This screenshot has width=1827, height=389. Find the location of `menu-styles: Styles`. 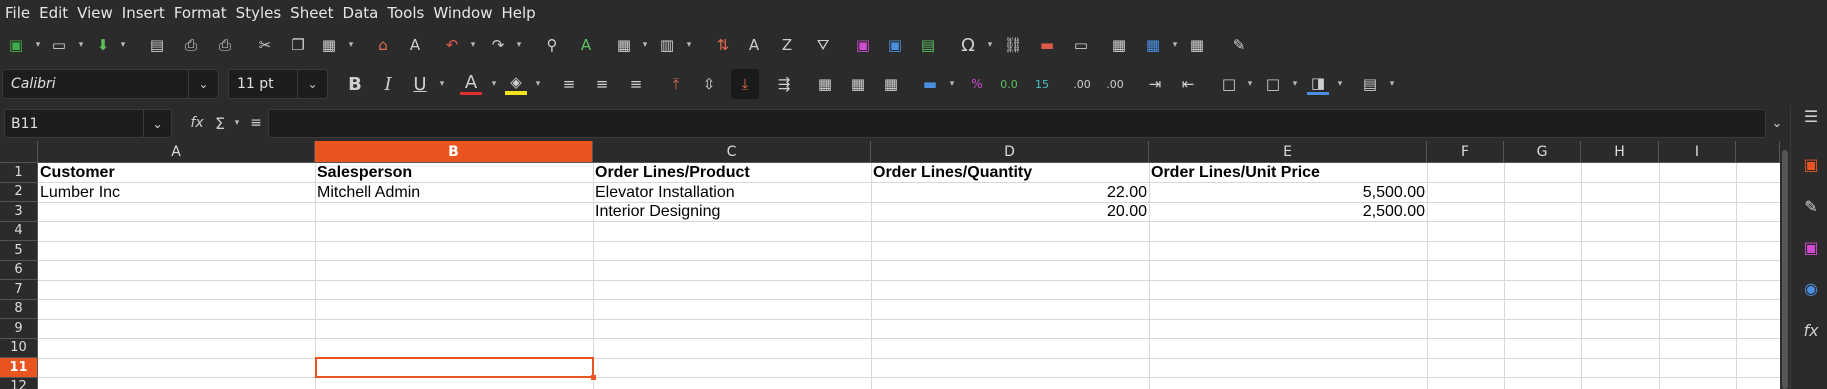

menu-styles: Styles is located at coordinates (262, 13).